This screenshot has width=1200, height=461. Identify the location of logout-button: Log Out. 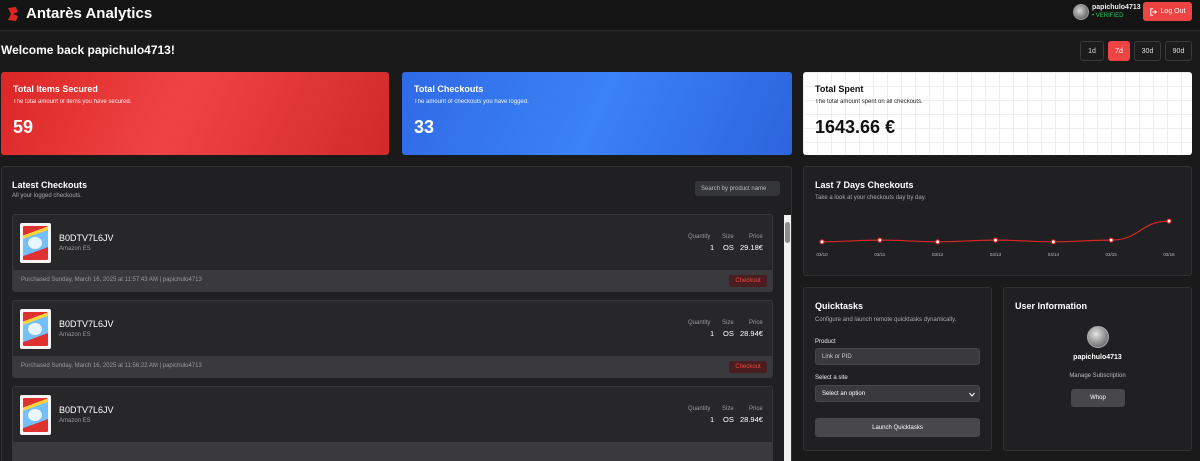
(1167, 11).